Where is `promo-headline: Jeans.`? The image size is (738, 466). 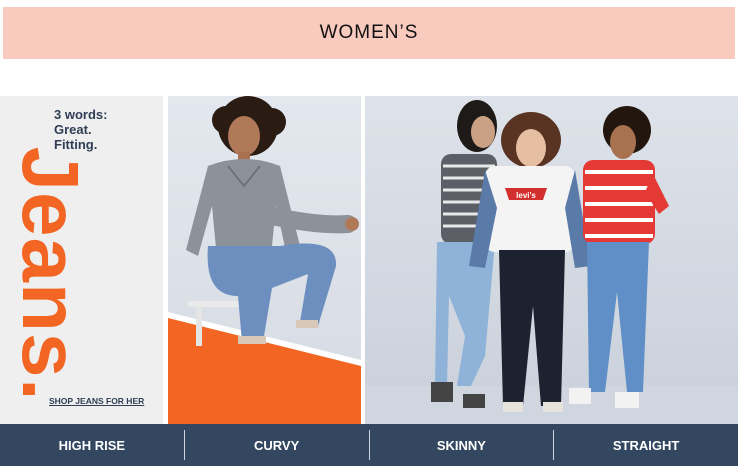 promo-headline: Jeans. is located at coordinates (50, 274).